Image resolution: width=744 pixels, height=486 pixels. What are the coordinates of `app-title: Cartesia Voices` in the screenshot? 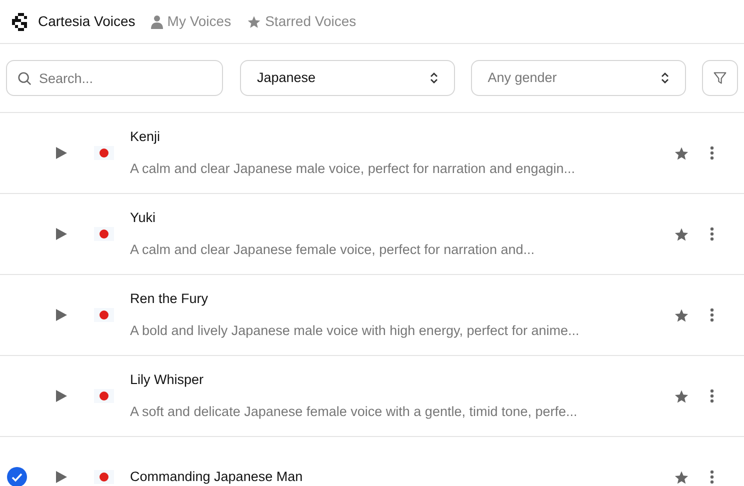 It's located at (87, 21).